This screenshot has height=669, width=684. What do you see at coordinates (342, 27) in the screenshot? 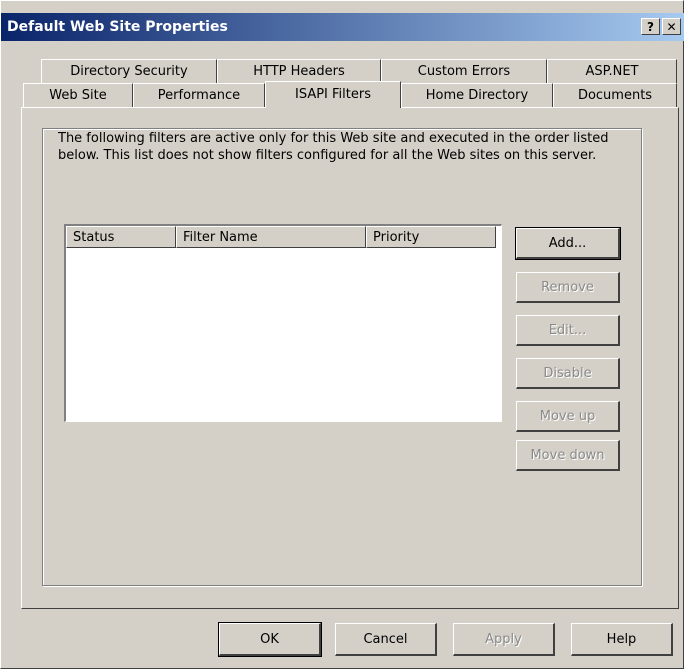
I see `title-bar: Default Web Site Properties ? ✕` at bounding box center [342, 27].